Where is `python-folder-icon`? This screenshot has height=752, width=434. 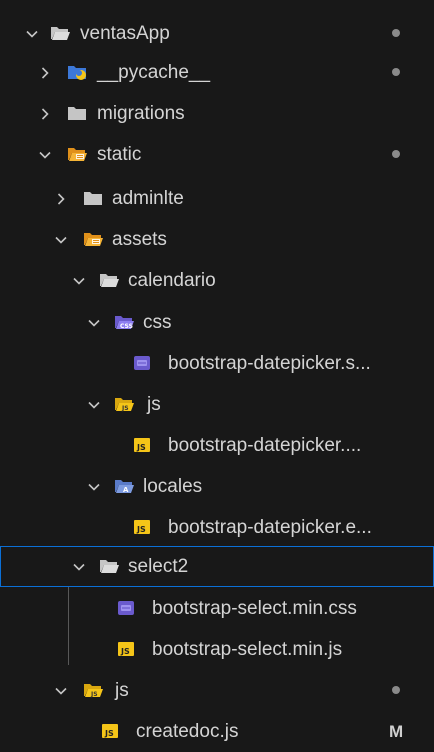
python-folder-icon is located at coordinates (77, 72).